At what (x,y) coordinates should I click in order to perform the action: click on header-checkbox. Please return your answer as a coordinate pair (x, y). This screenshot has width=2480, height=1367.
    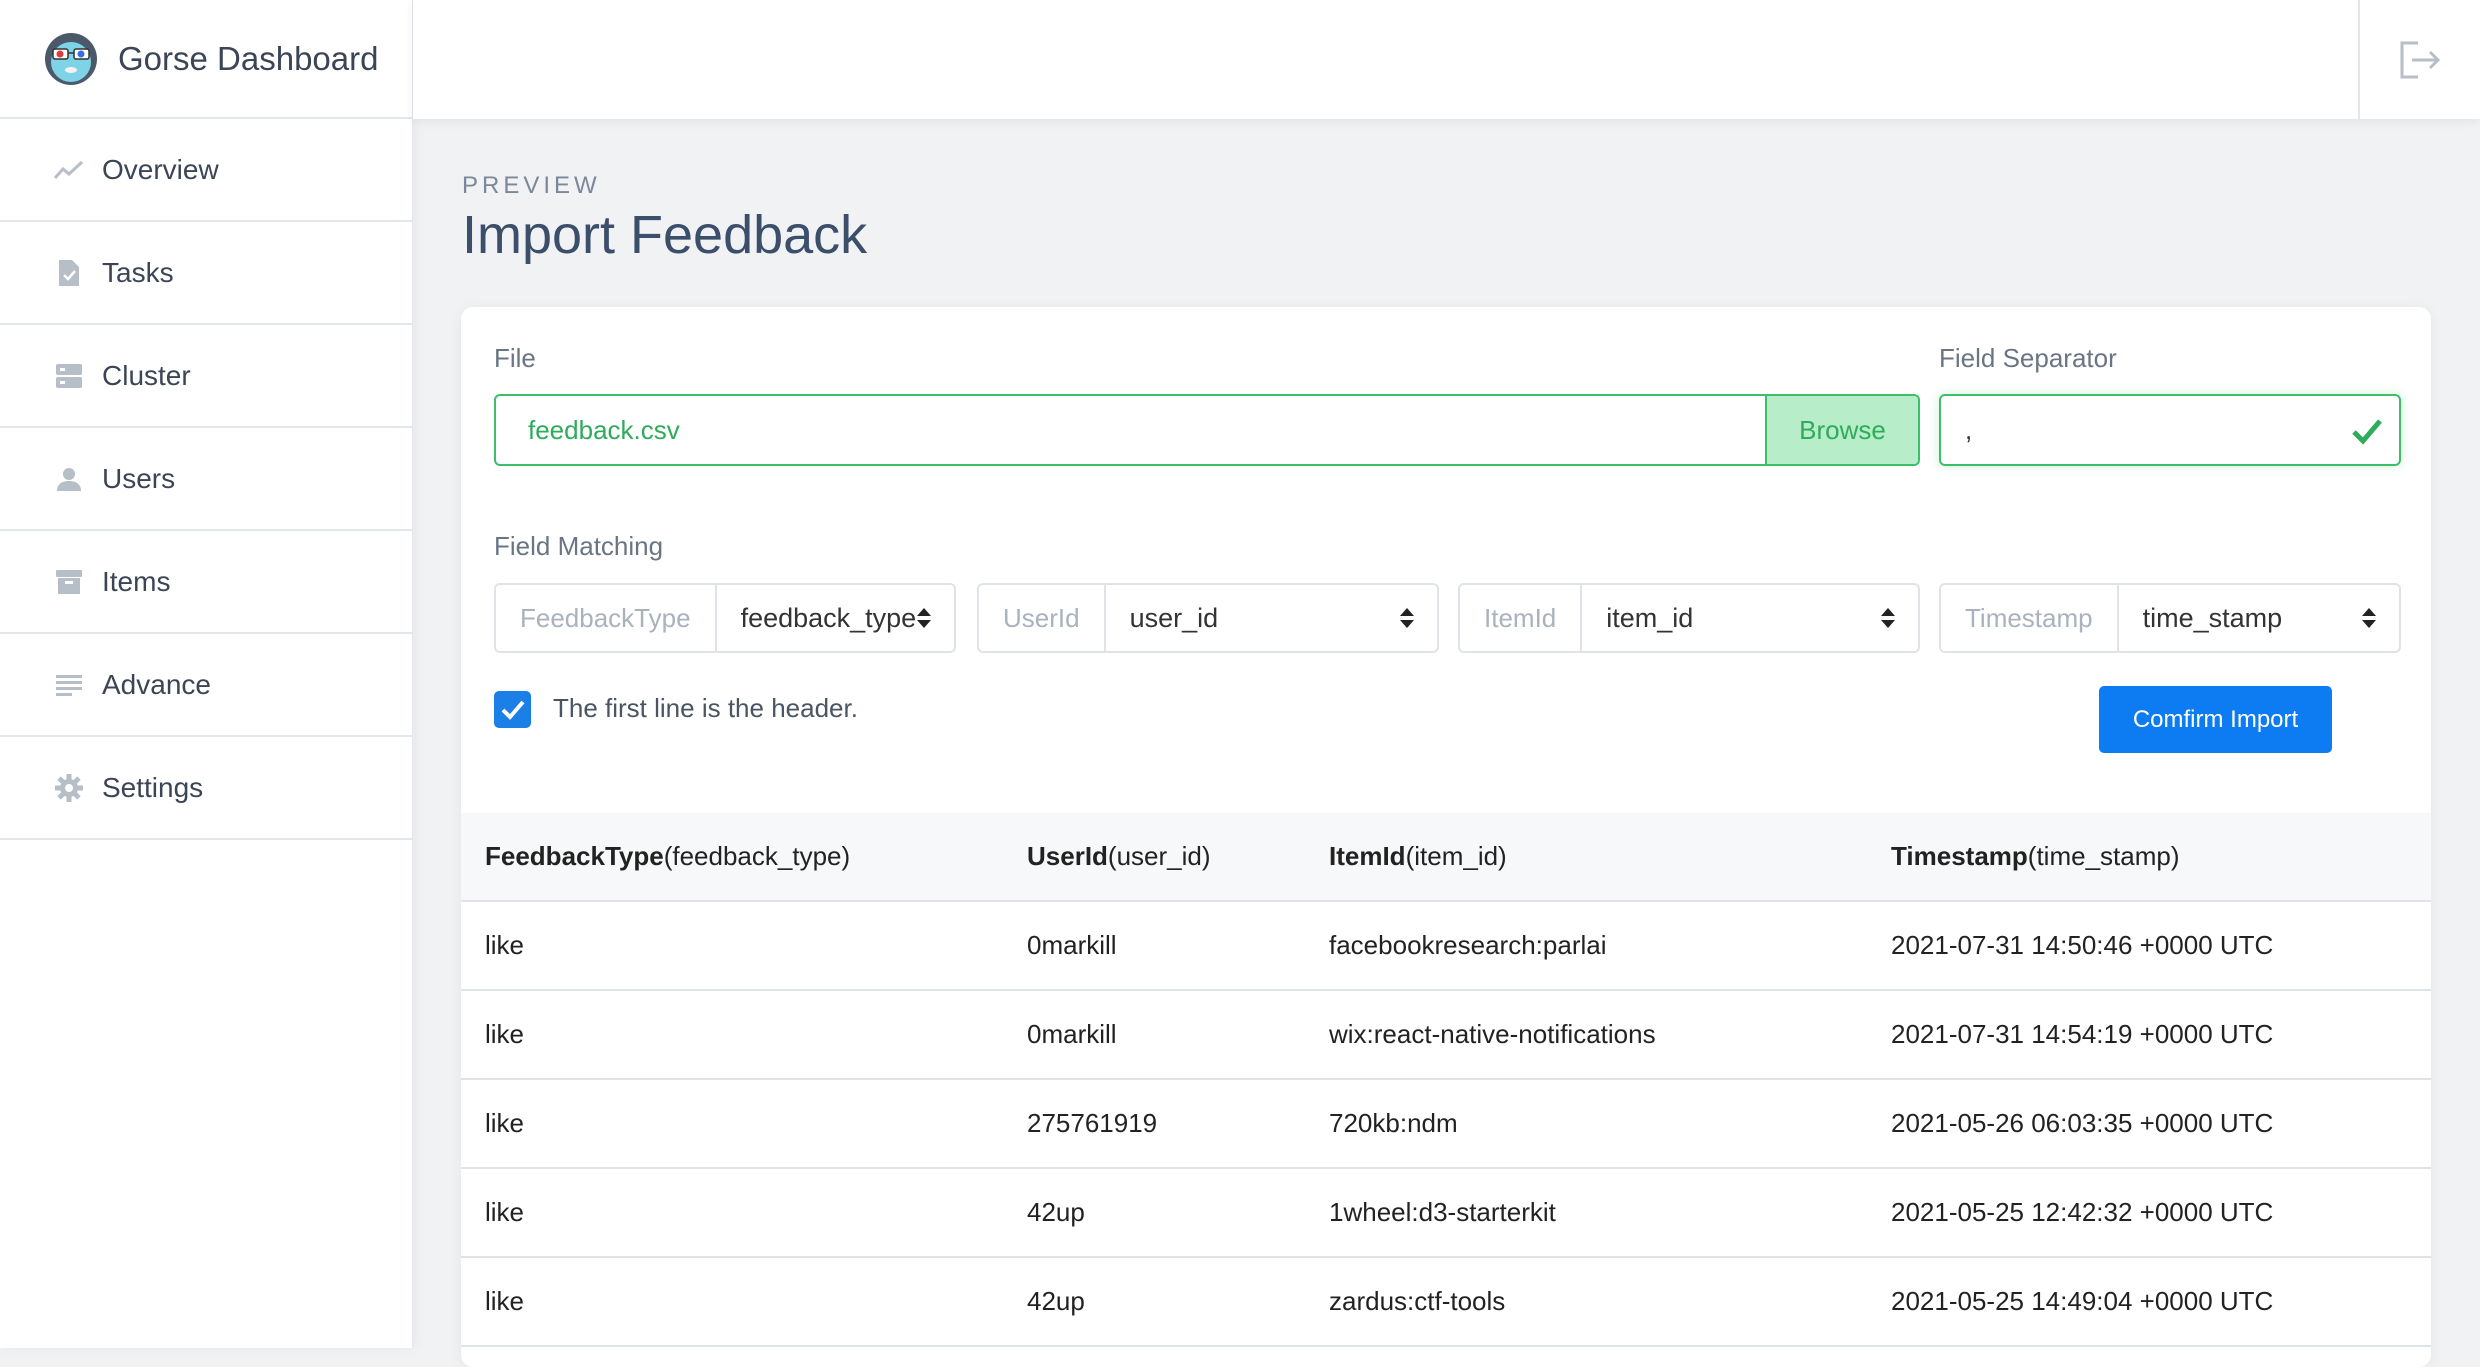
    Looking at the image, I should click on (512, 709).